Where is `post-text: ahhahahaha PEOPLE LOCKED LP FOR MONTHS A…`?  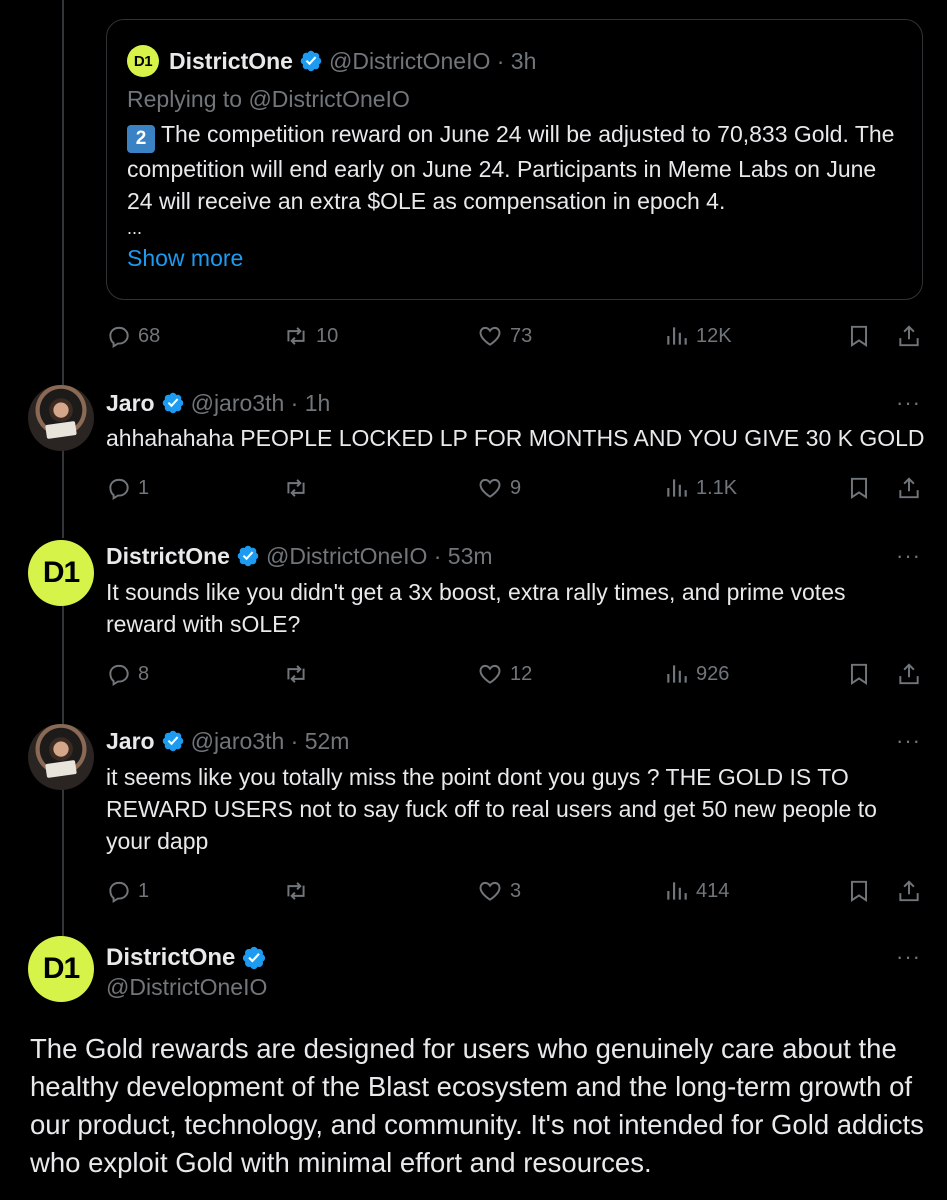
post-text: ahhahahaha PEOPLE LOCKED LP FOR MONTHS A… is located at coordinates (515, 438).